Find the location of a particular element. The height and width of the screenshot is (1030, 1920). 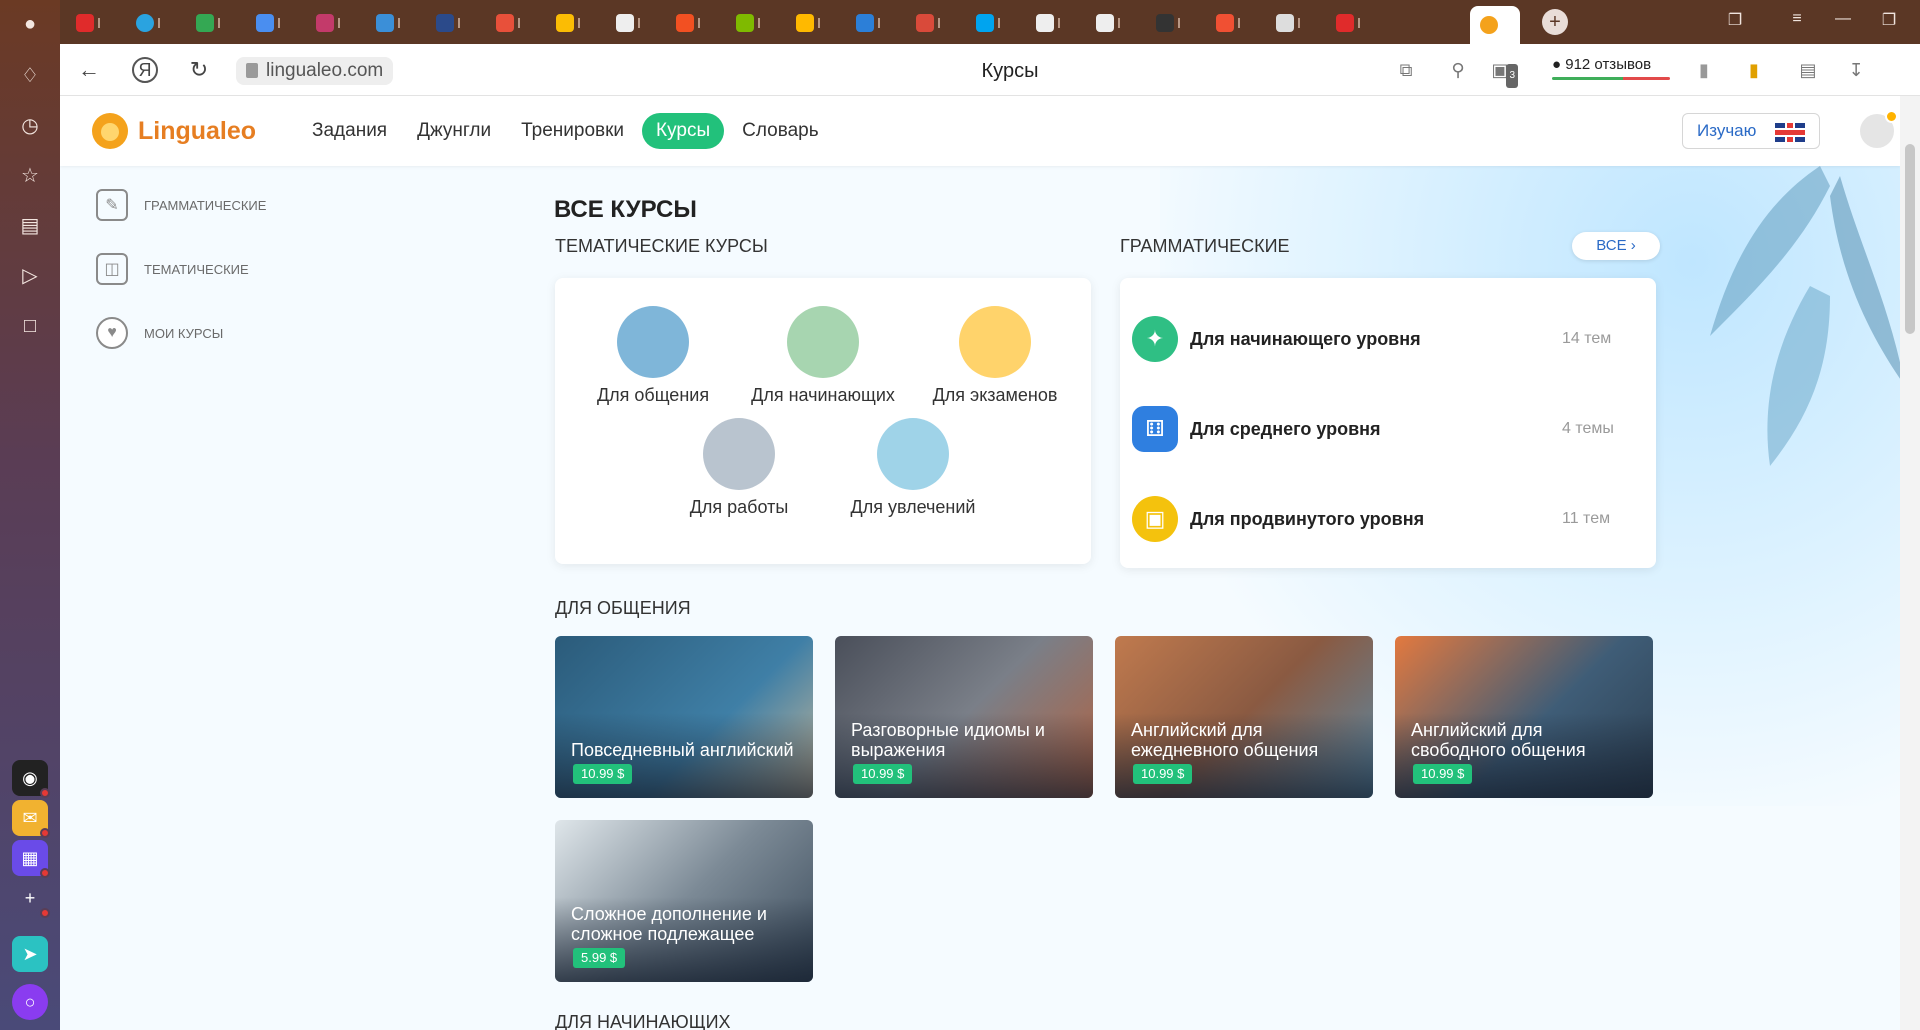

topic-label: Для экзаменов is located at coordinates (995, 395).